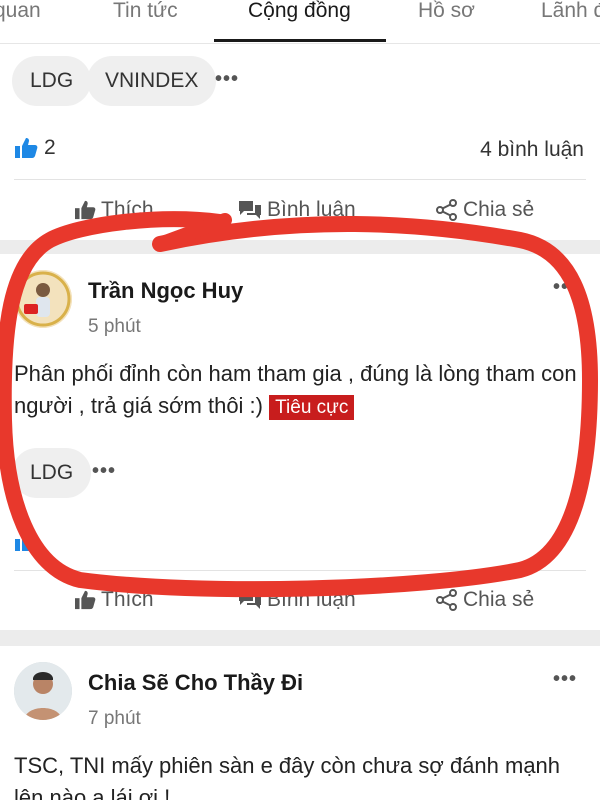  Describe the element at coordinates (570, 11) in the screenshot. I see `tab-lanh-dao: Lãnh đ` at that location.